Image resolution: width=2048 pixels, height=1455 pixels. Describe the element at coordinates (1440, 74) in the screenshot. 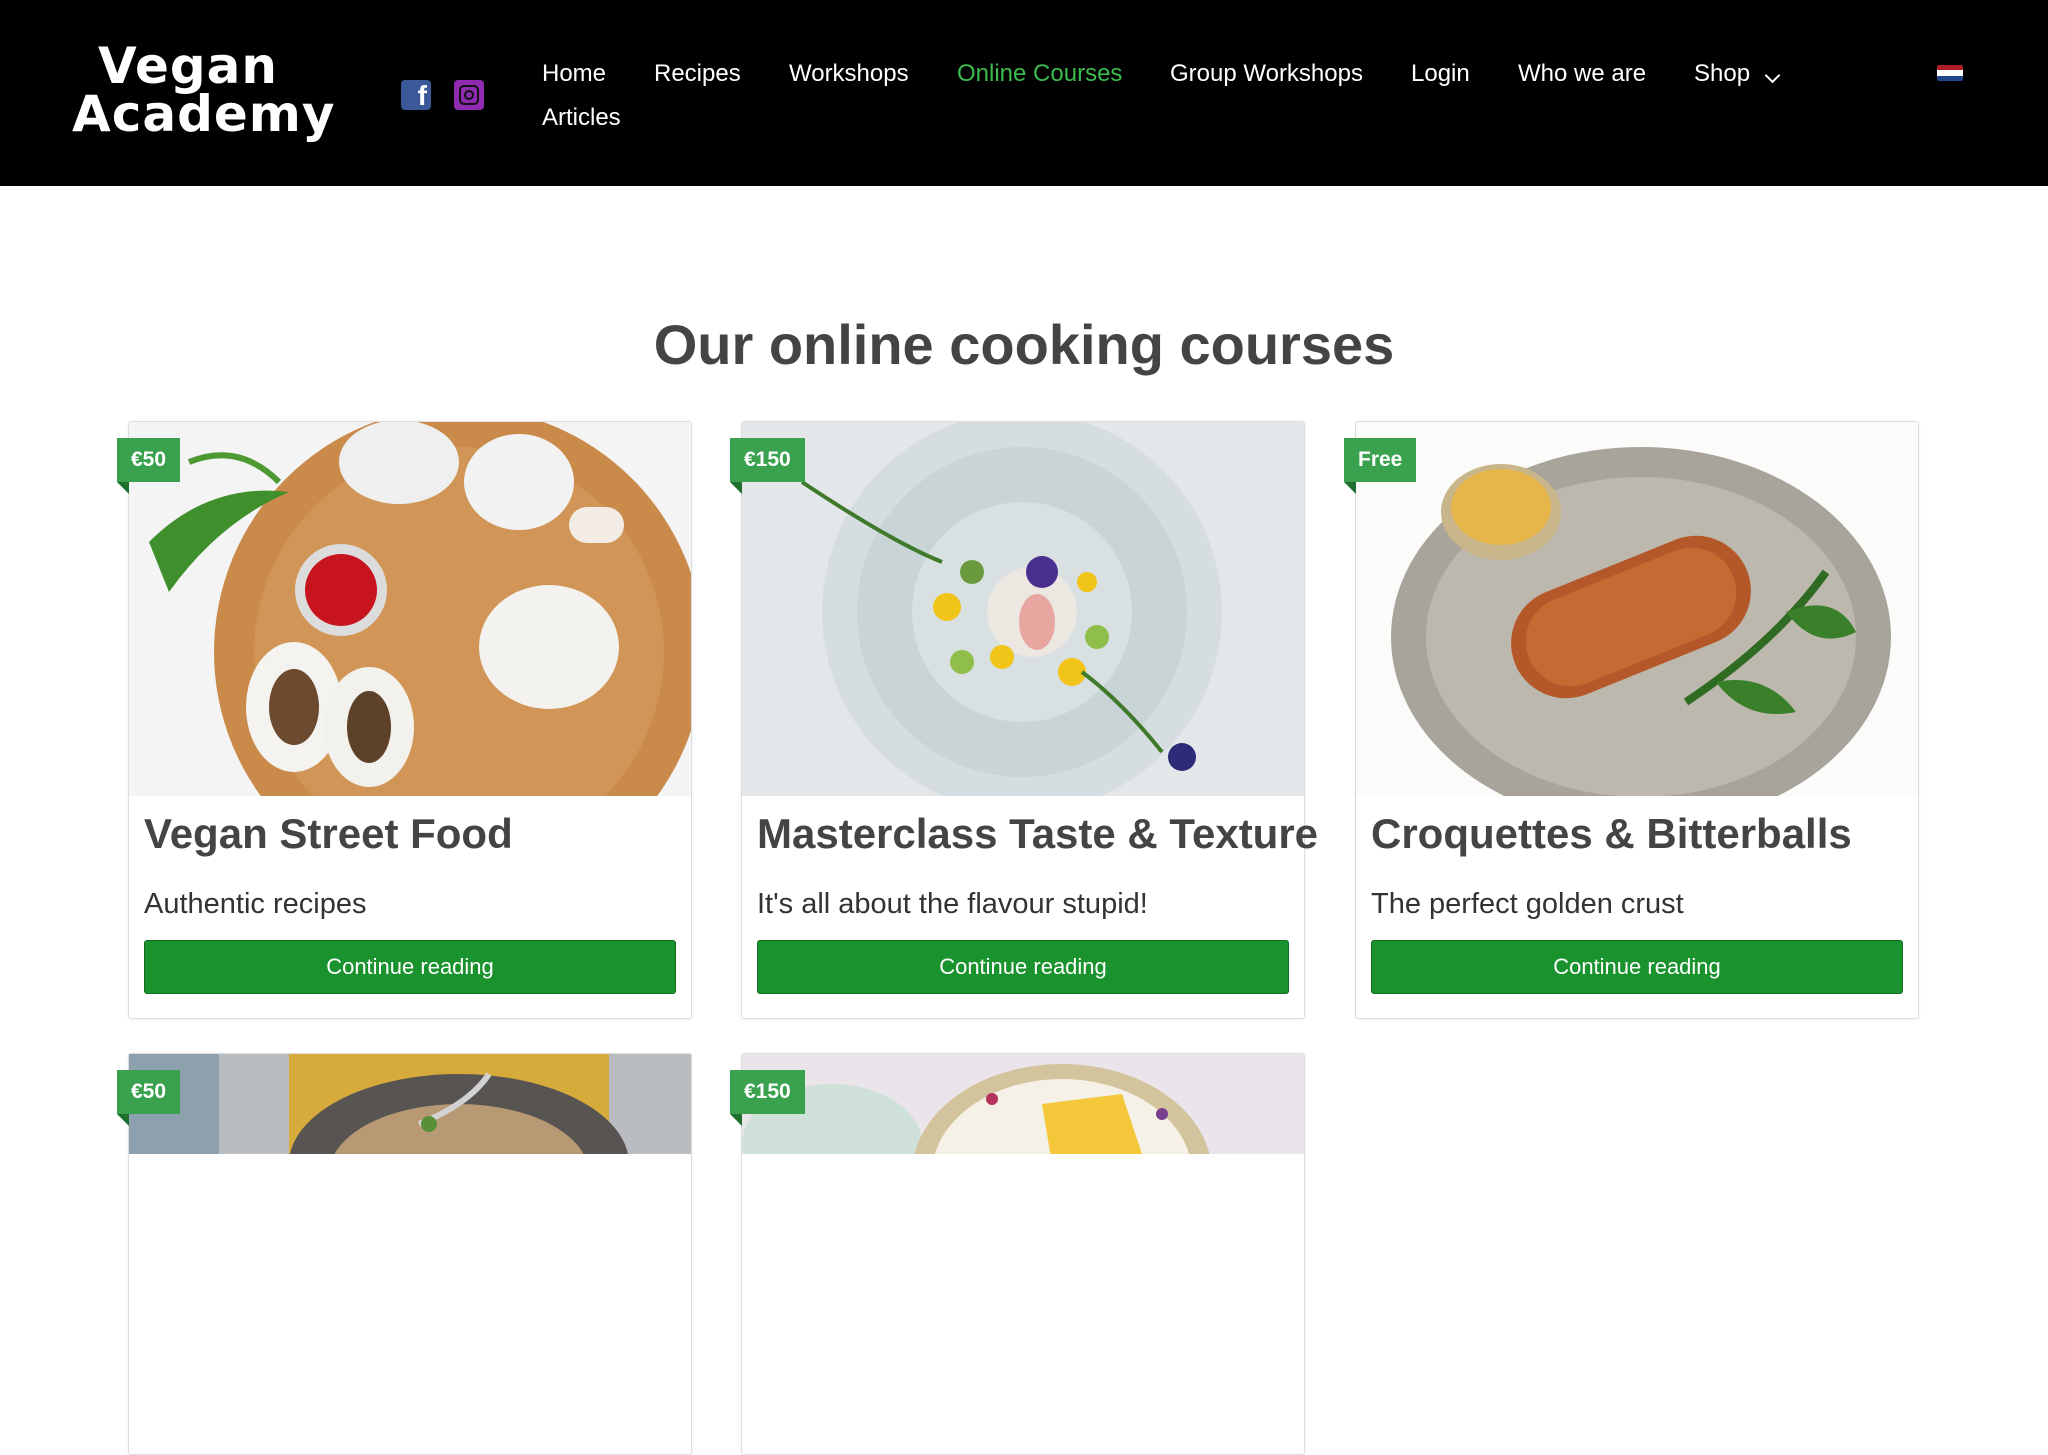

I see `nav-login: Login` at that location.